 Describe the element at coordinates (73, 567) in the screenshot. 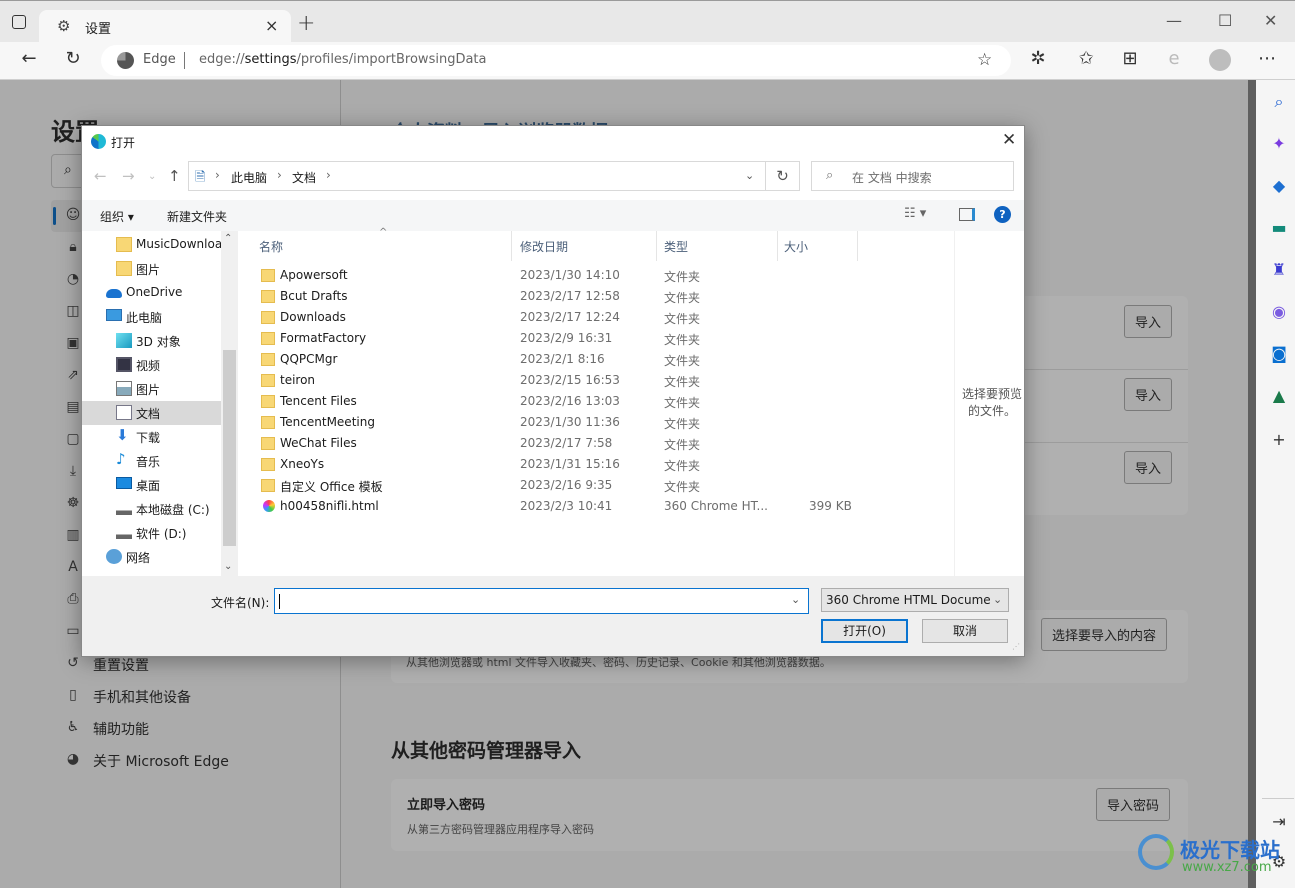

I see `languages-icon: A` at that location.